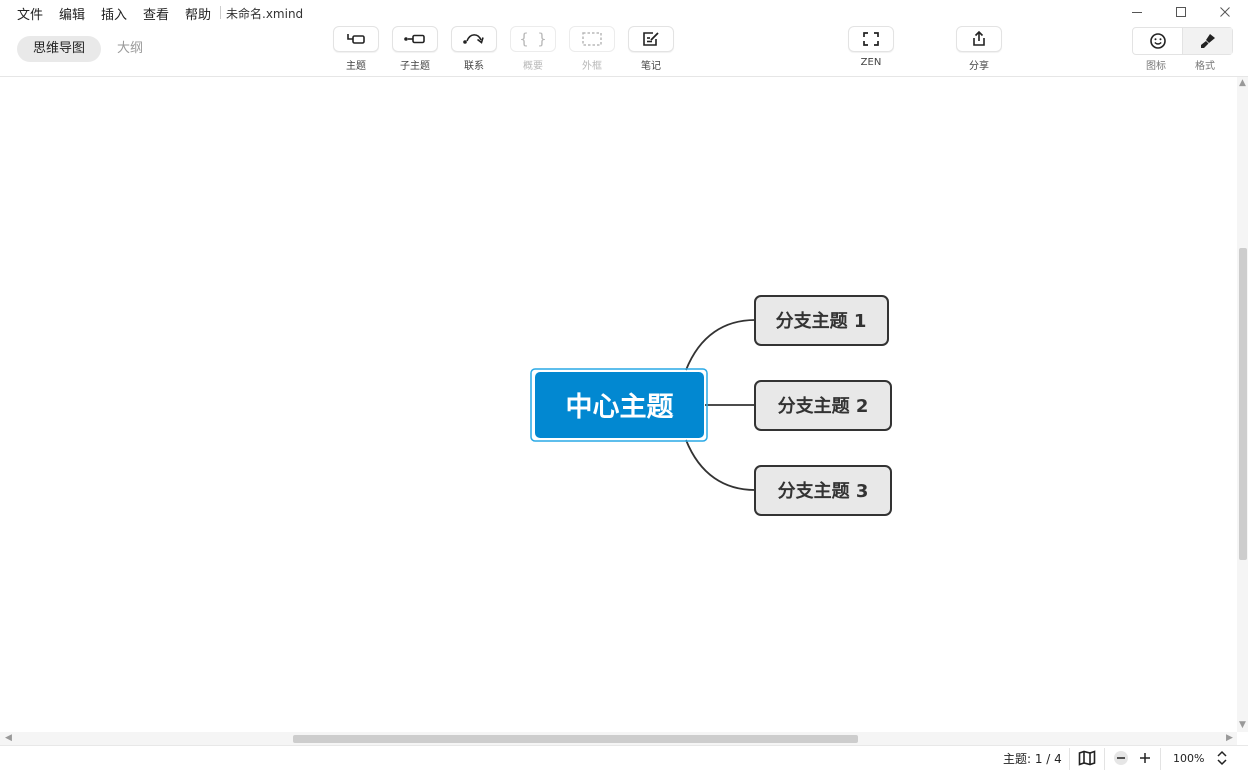 The height and width of the screenshot is (771, 1248). I want to click on minimize-button, so click(1137, 12).